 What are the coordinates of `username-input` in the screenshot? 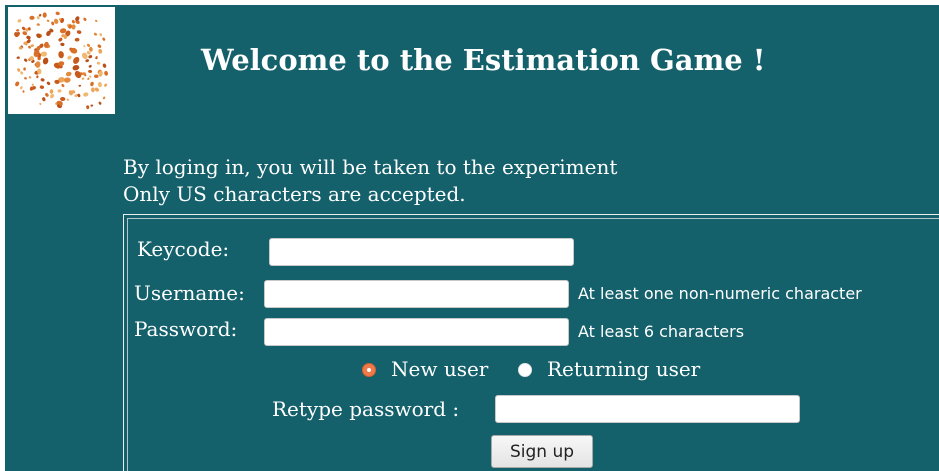 It's located at (416, 294).